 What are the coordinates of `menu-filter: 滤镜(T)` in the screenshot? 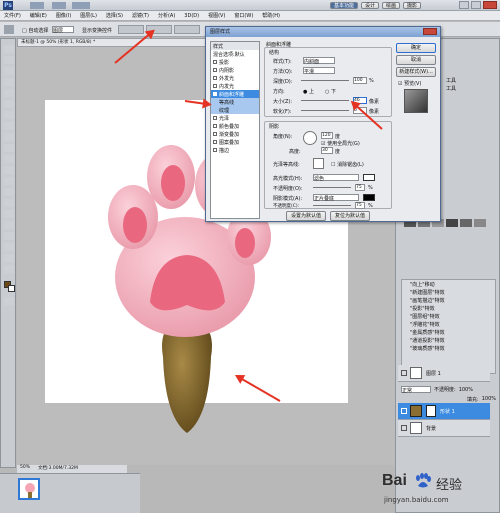 It's located at (140, 15).